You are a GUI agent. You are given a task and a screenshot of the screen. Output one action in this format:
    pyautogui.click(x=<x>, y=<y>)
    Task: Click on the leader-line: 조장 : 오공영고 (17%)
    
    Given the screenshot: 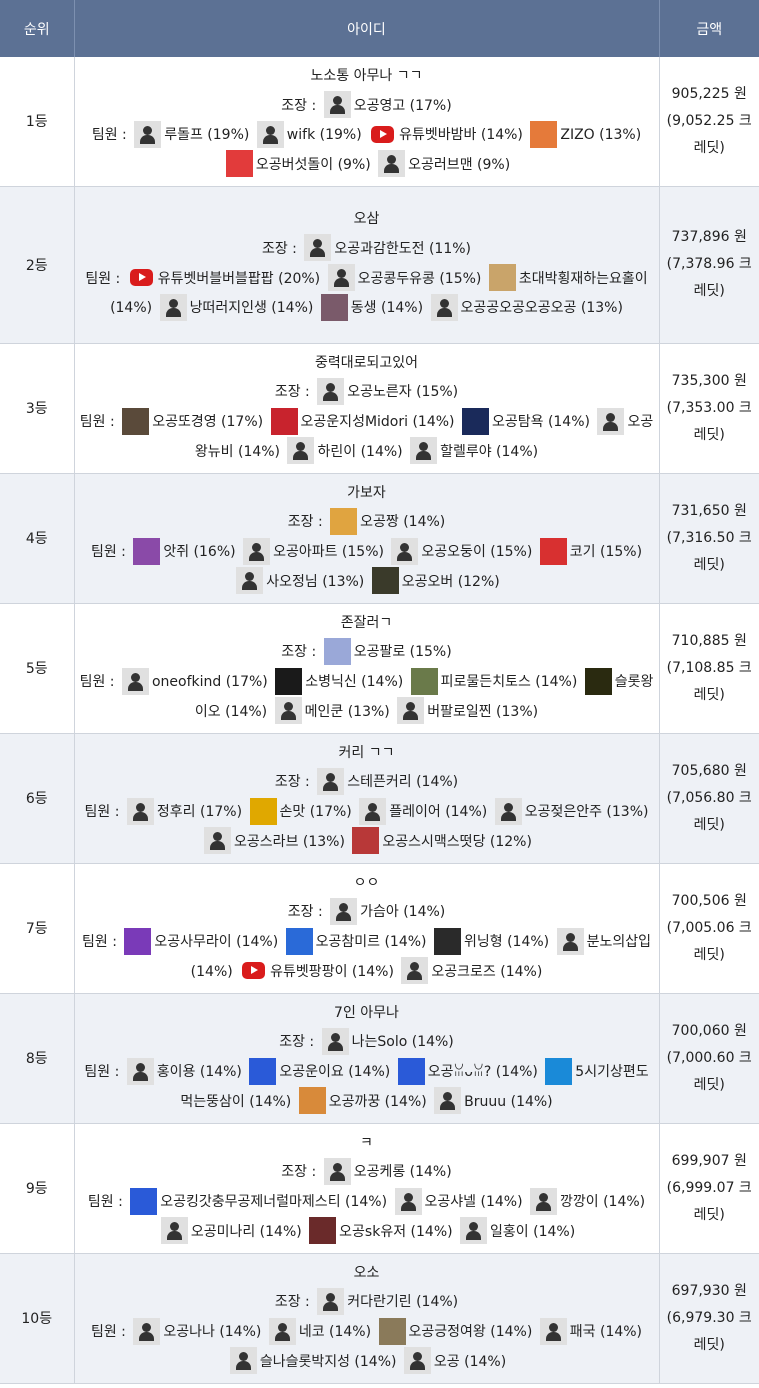 What is the action you would take?
    pyautogui.click(x=367, y=106)
    